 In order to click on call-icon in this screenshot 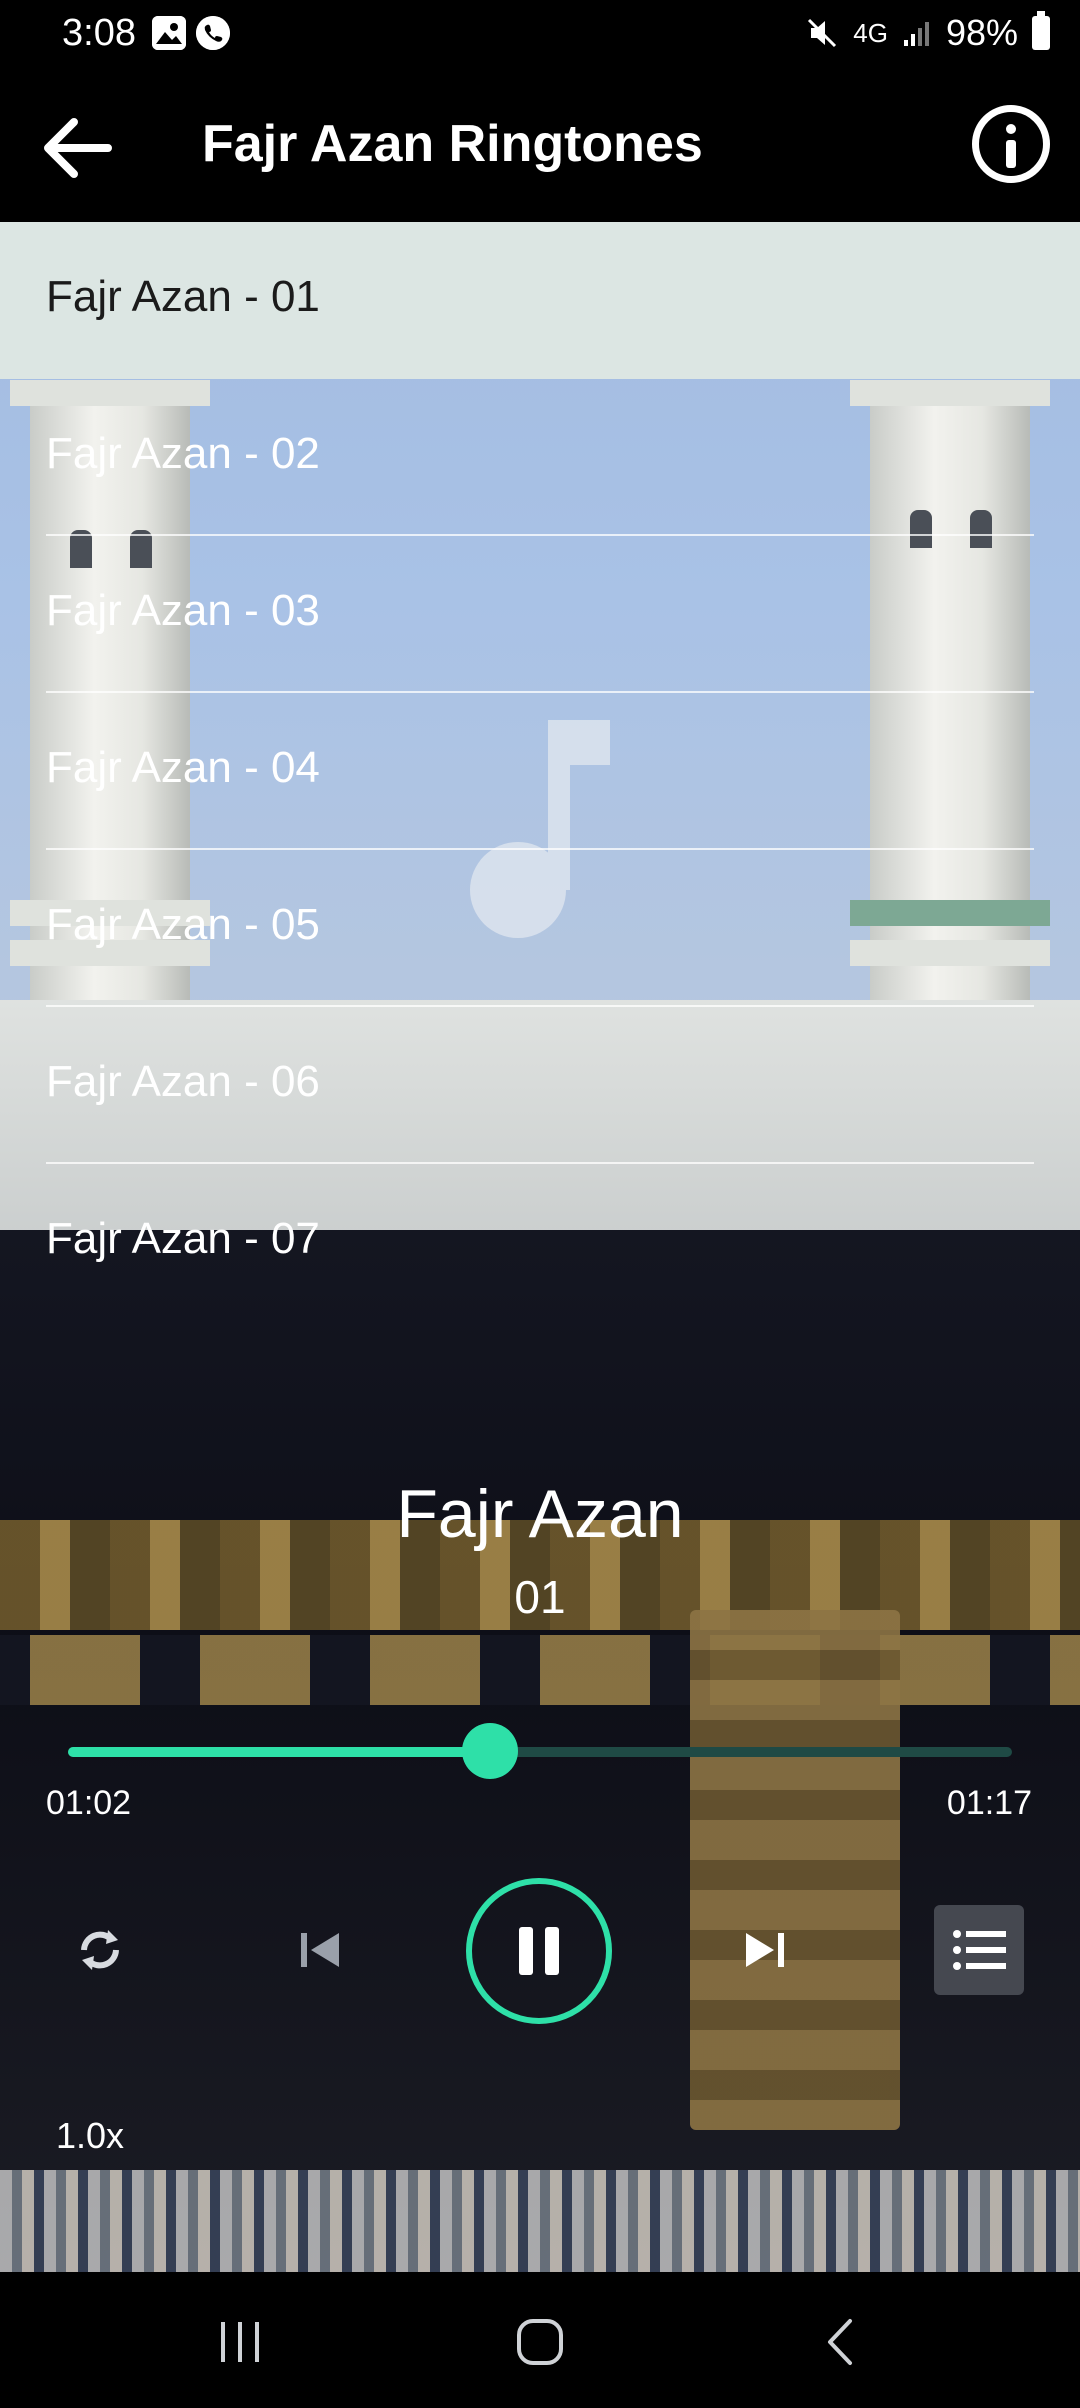, I will do `click(213, 33)`.